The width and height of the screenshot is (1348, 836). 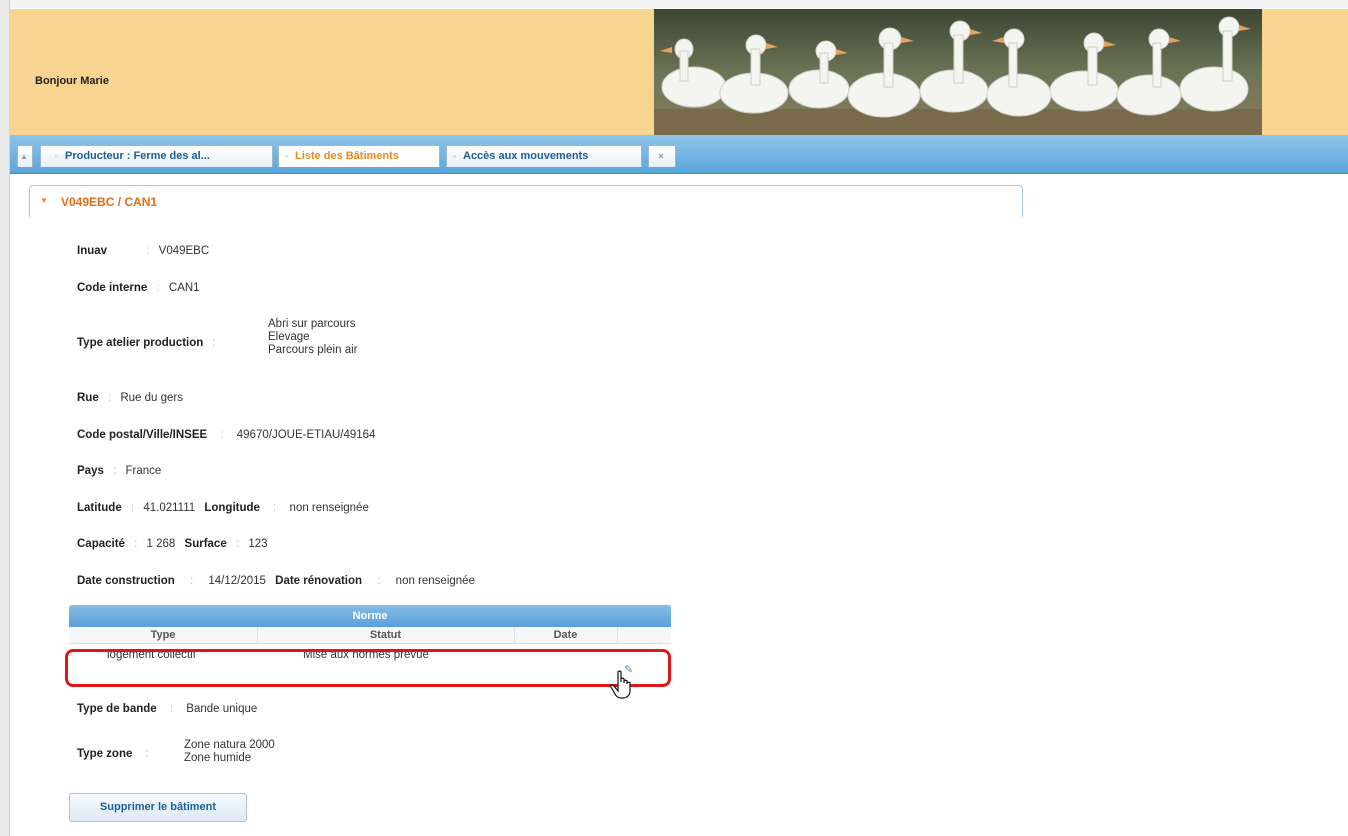 I want to click on field-value: Abri sur parcours, so click(x=312, y=324).